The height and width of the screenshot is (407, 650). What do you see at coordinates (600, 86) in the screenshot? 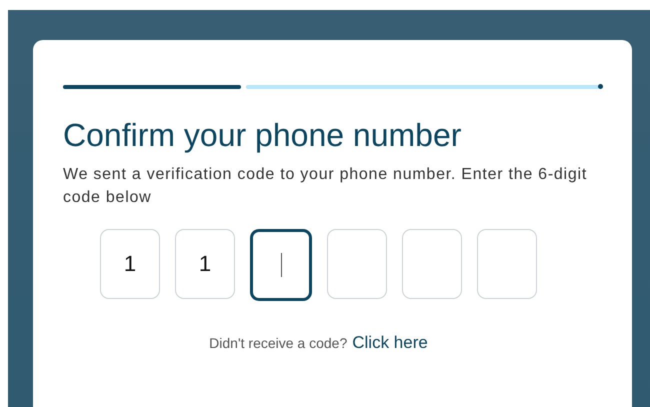
I see `progress-end-dot` at bounding box center [600, 86].